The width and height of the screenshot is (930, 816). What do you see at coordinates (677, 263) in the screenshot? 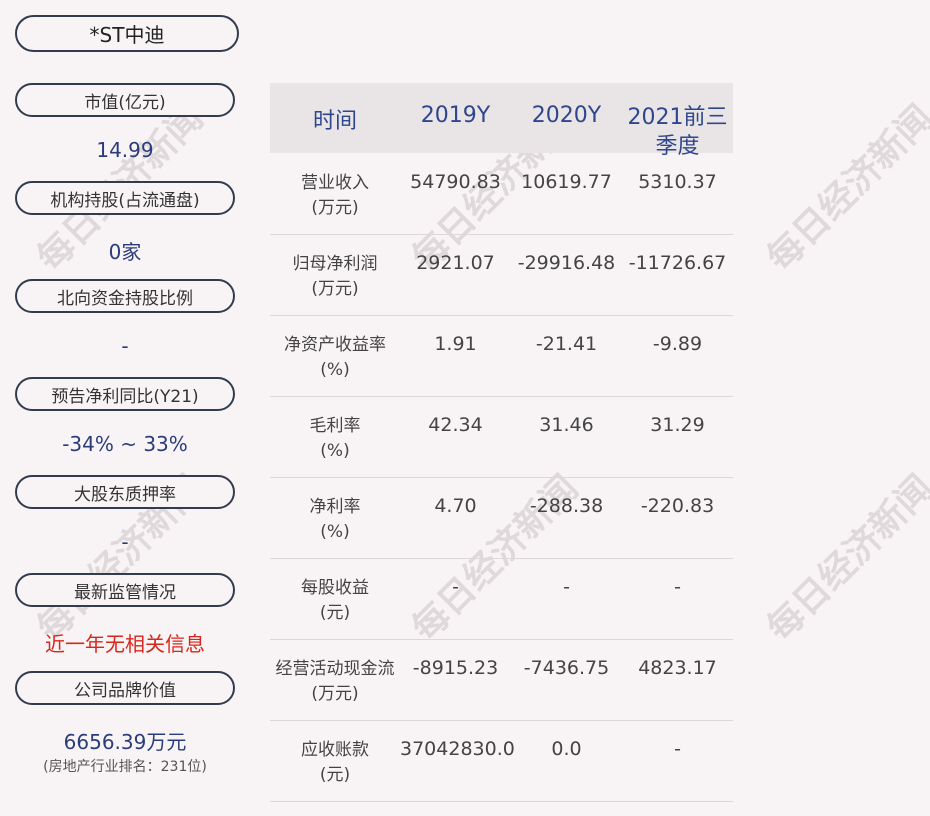
I see `table-cell: -11726.67` at bounding box center [677, 263].